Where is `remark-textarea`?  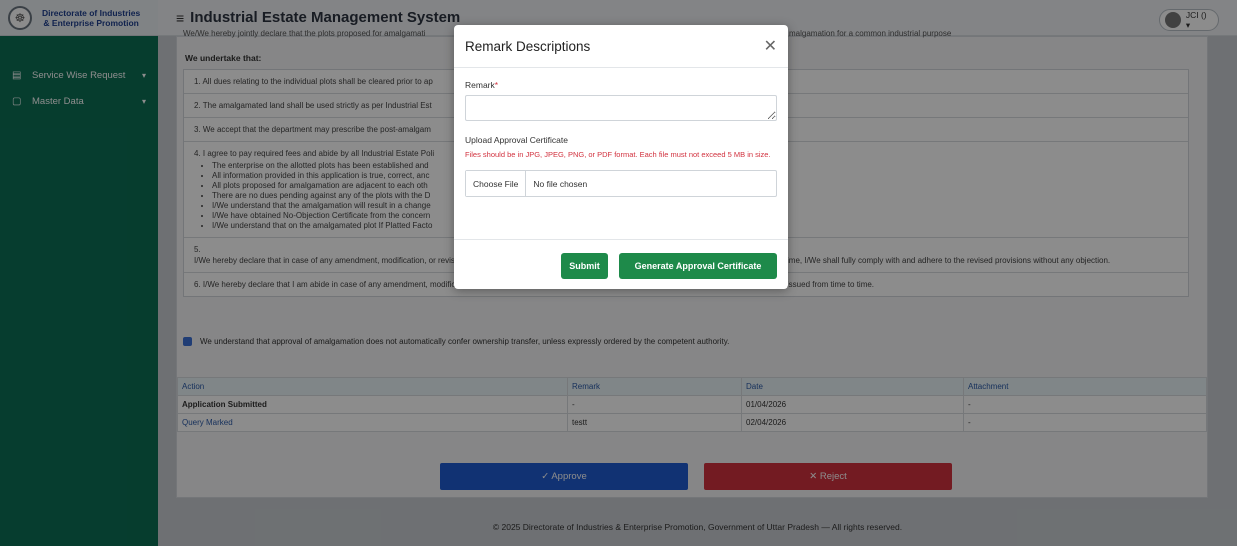
remark-textarea is located at coordinates (621, 108).